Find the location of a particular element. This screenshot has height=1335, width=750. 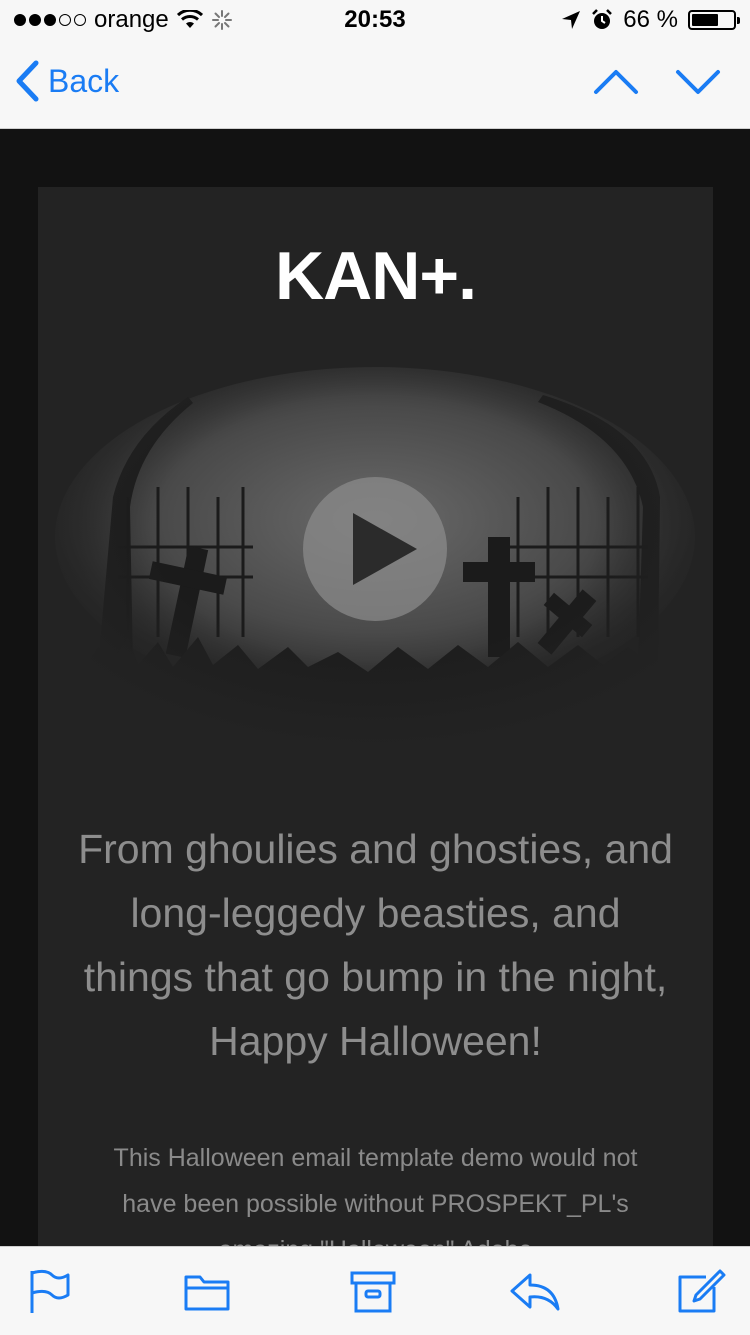

archive-button is located at coordinates (374, 1291).